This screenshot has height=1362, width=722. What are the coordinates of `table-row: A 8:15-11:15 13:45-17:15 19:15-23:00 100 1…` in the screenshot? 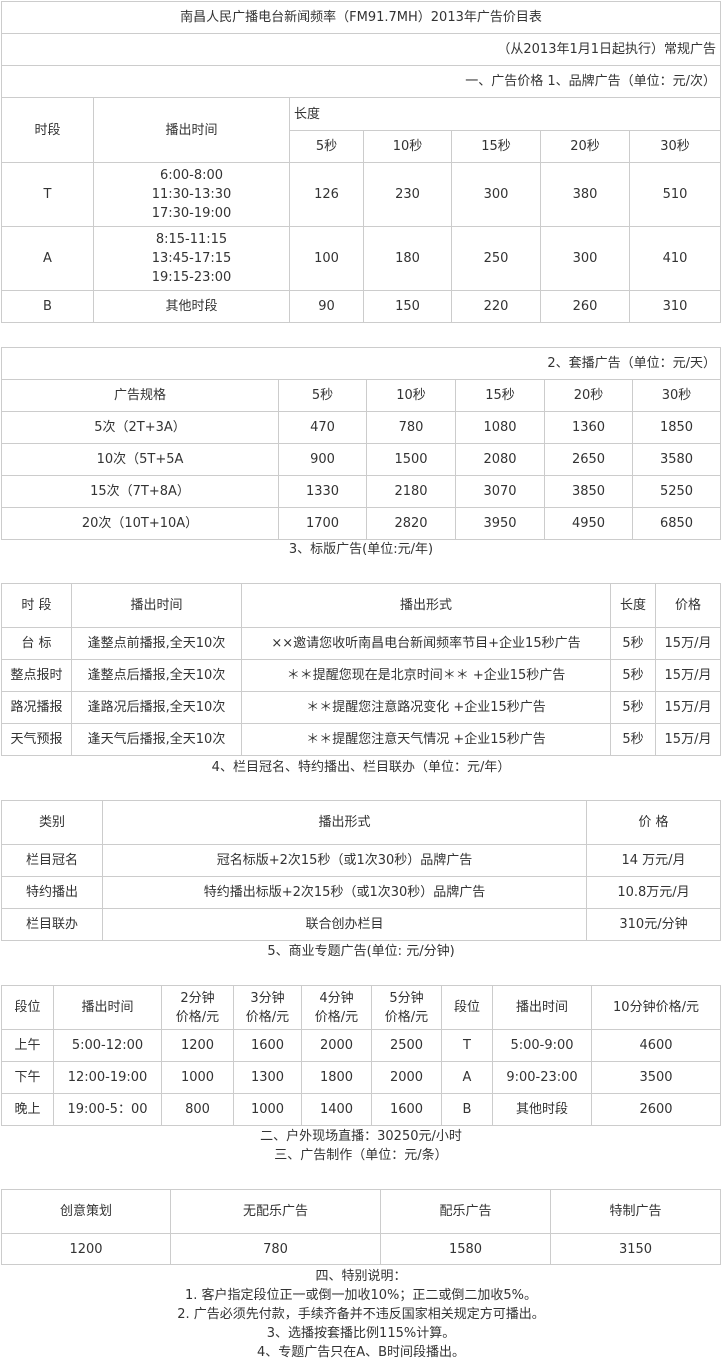 It's located at (361, 258).